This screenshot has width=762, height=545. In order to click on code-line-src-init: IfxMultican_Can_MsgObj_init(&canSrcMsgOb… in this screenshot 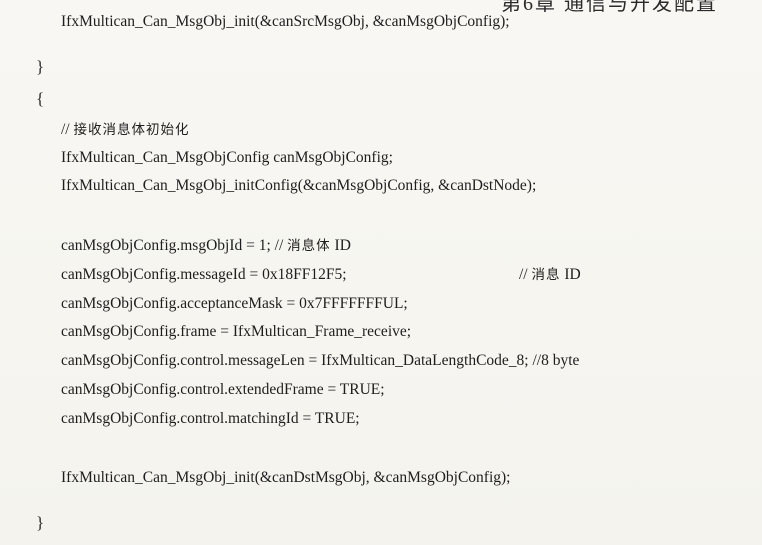, I will do `click(285, 21)`.